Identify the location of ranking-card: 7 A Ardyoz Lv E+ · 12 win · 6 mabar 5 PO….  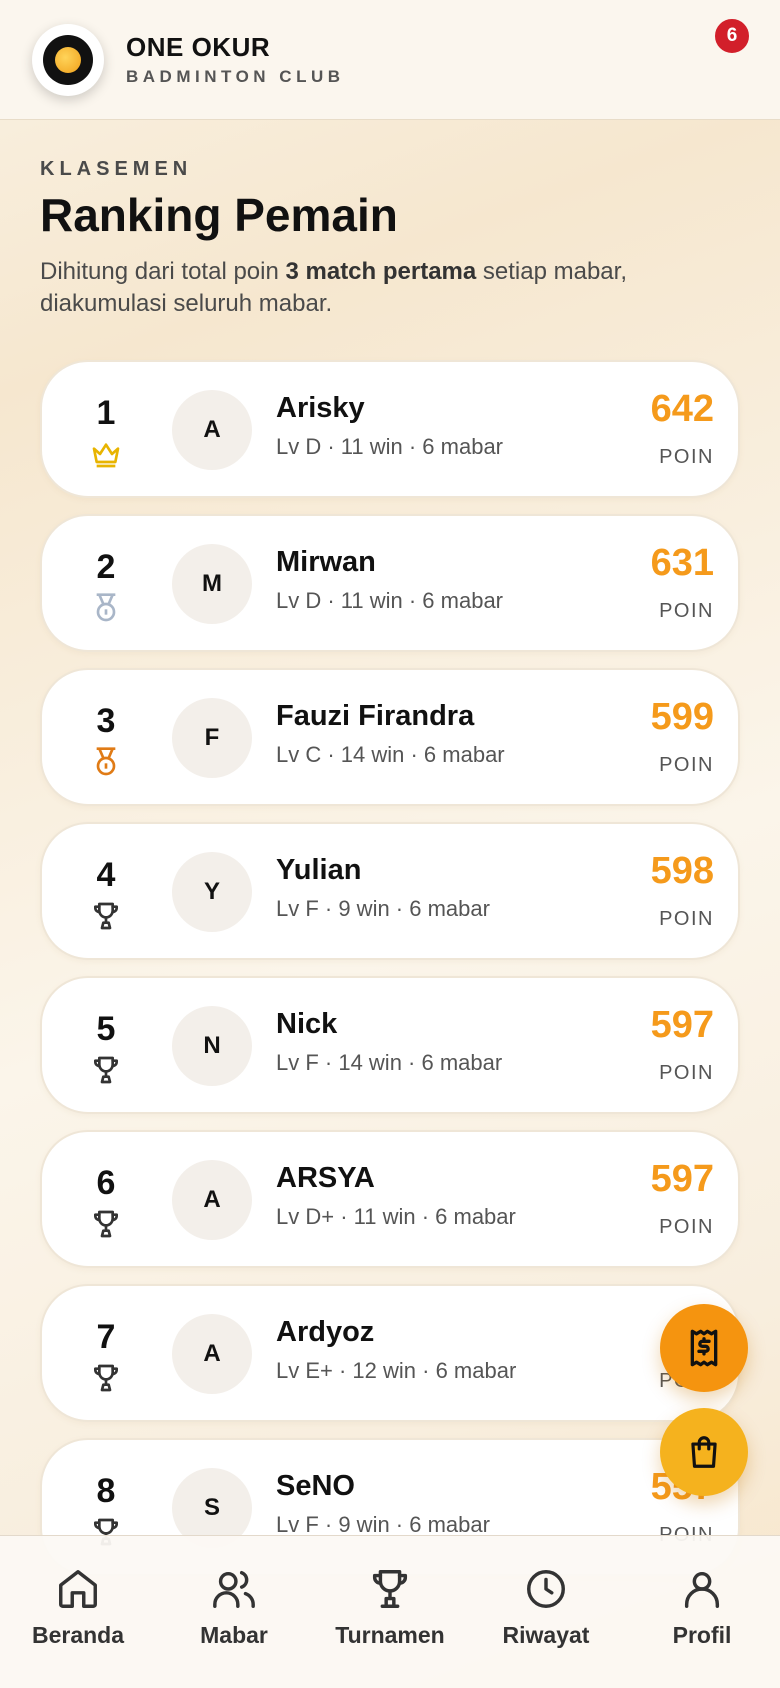
(390, 1353).